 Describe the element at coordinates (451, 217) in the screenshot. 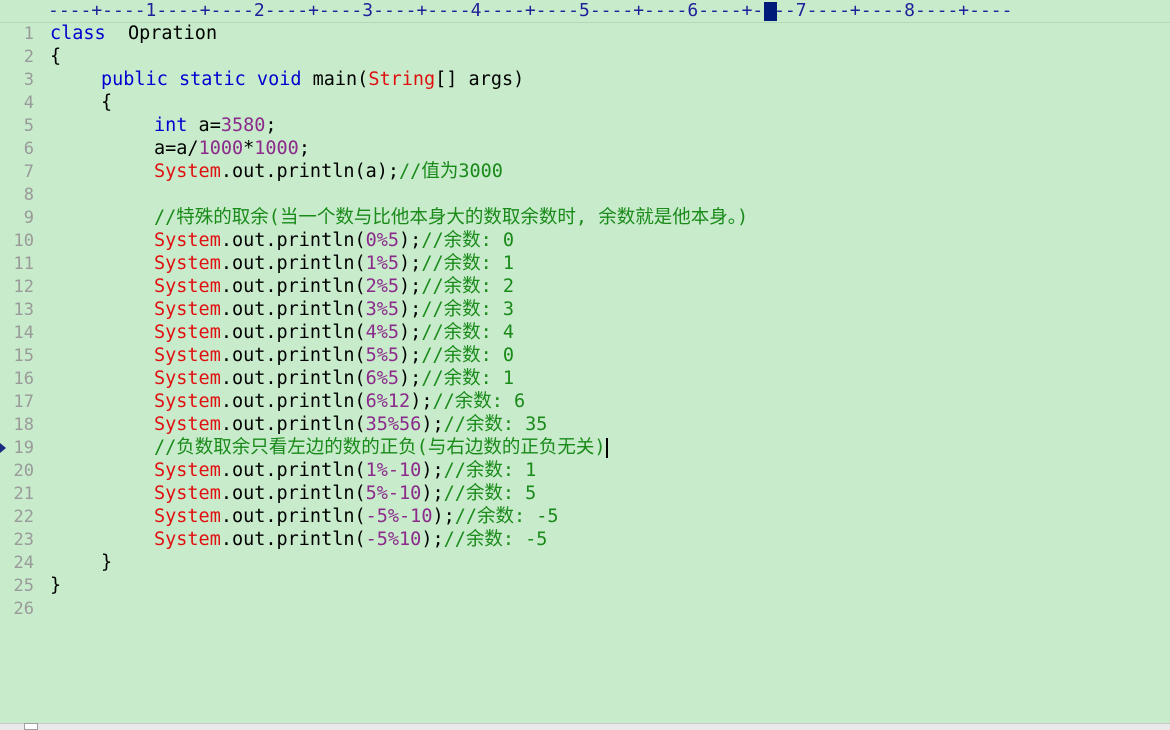

I see `code-line: //特殊的取余(当一个数与比他本身大的数取余数时, 余数就是他本身。)` at that location.